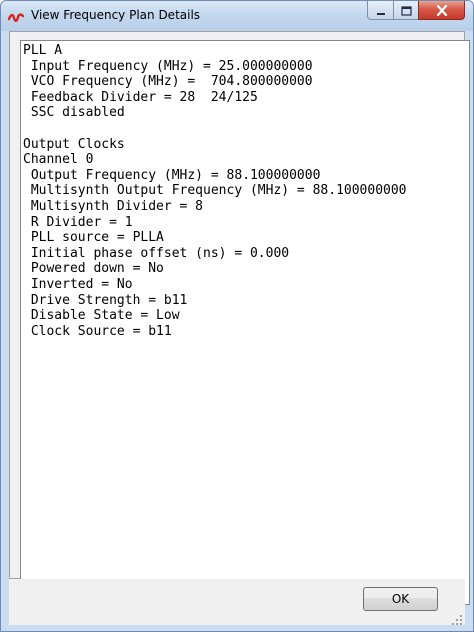  What do you see at coordinates (101, 316) in the screenshot?
I see `detail-line: Disable State = Low` at bounding box center [101, 316].